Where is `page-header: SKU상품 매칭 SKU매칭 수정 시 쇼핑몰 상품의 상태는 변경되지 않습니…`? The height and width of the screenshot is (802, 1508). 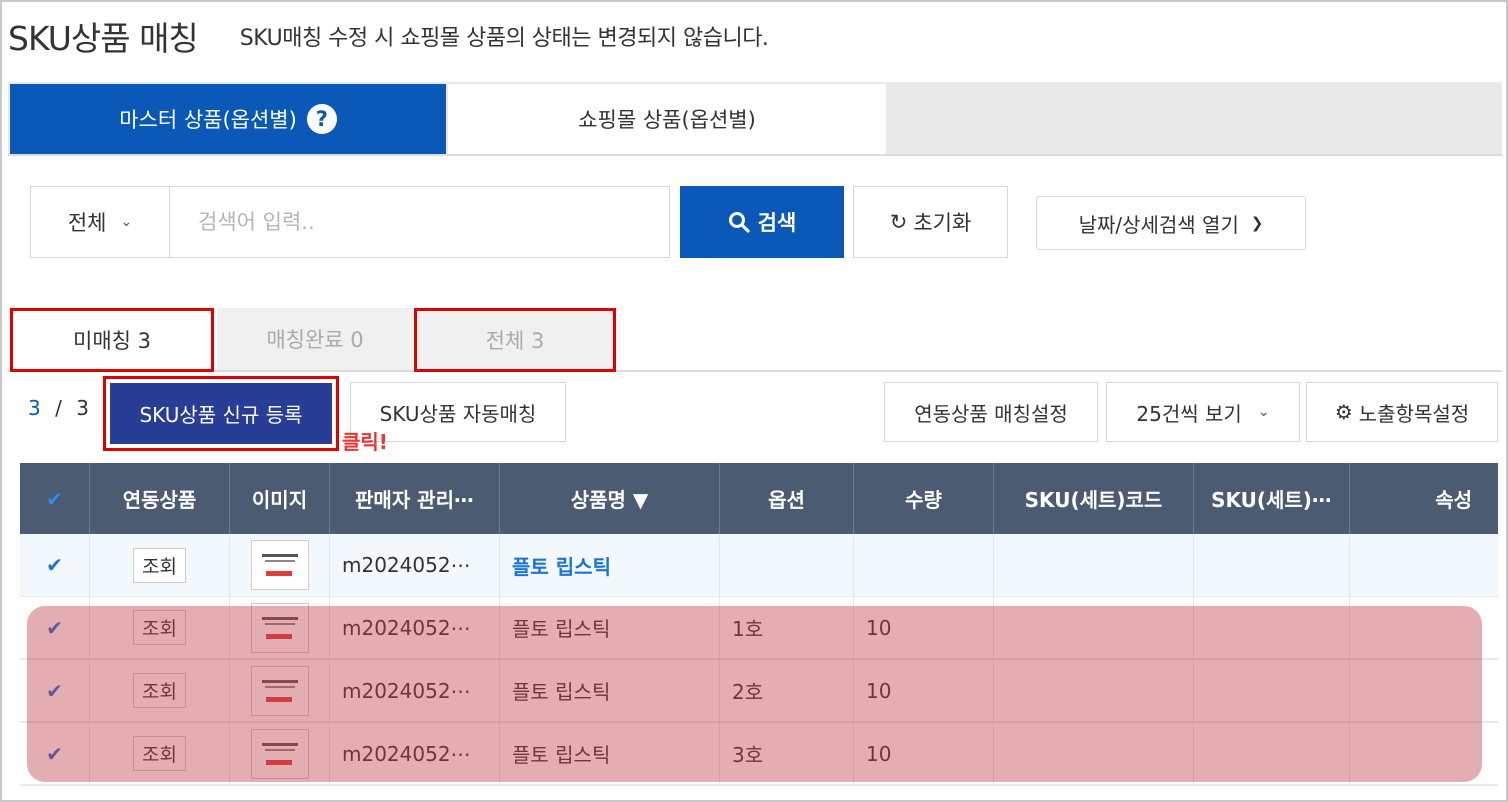
page-header: SKU상품 매칭 SKU매칭 수정 시 쇼핑몰 상품의 상태는 변경되지 않습니… is located at coordinates (388, 36).